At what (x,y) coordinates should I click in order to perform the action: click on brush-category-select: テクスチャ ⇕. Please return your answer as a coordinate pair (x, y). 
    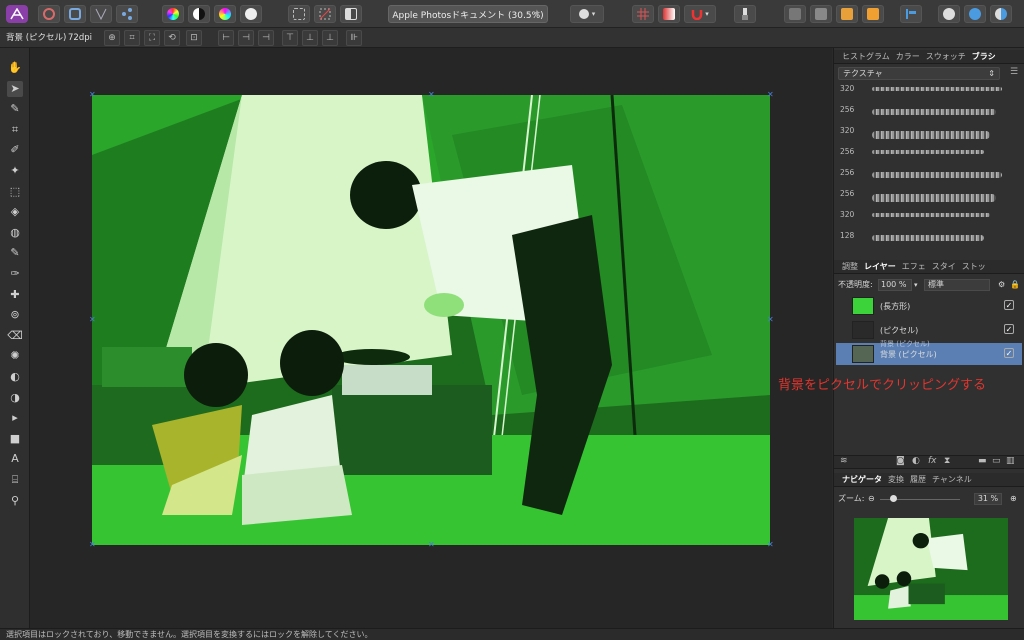
    Looking at the image, I should click on (919, 73).